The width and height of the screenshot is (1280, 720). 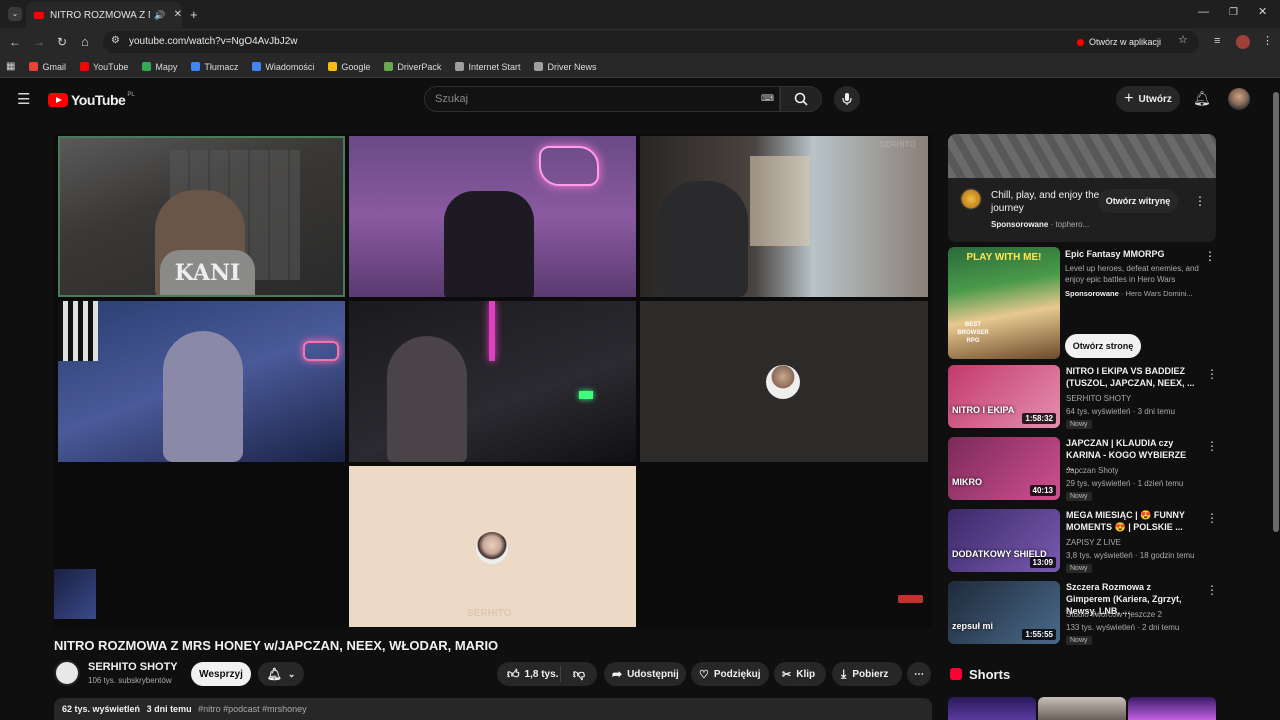 I want to click on new-badge: Nowy, so click(x=1079, y=640).